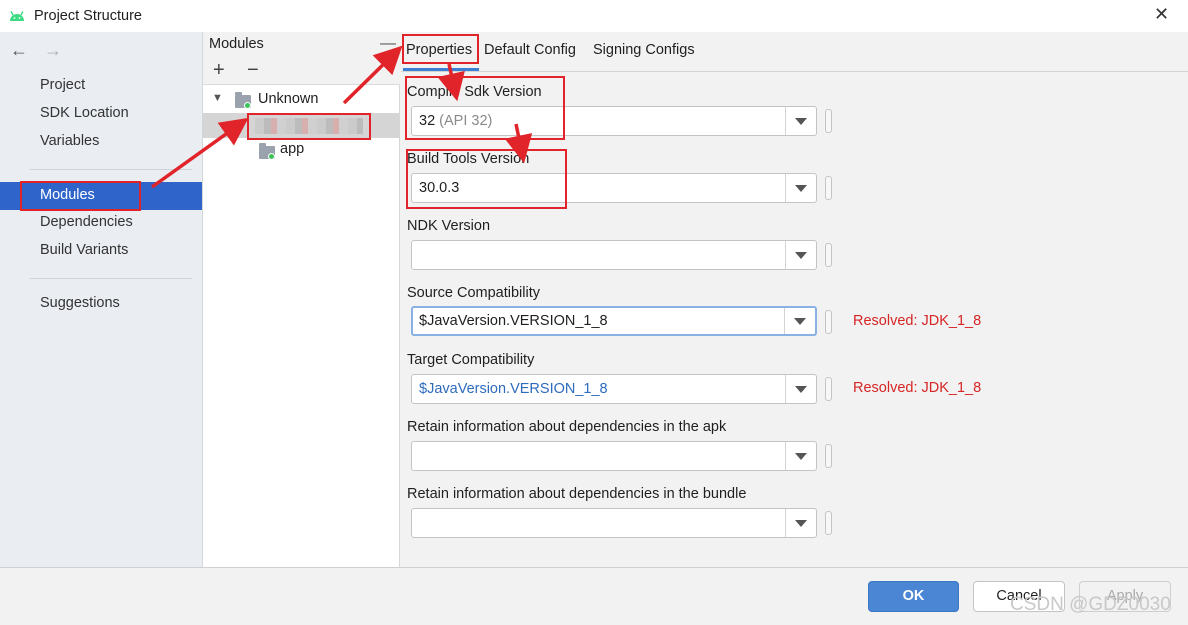 This screenshot has height=625, width=1188. Describe the element at coordinates (1161, 14) in the screenshot. I see `close-icon: ✕` at that location.